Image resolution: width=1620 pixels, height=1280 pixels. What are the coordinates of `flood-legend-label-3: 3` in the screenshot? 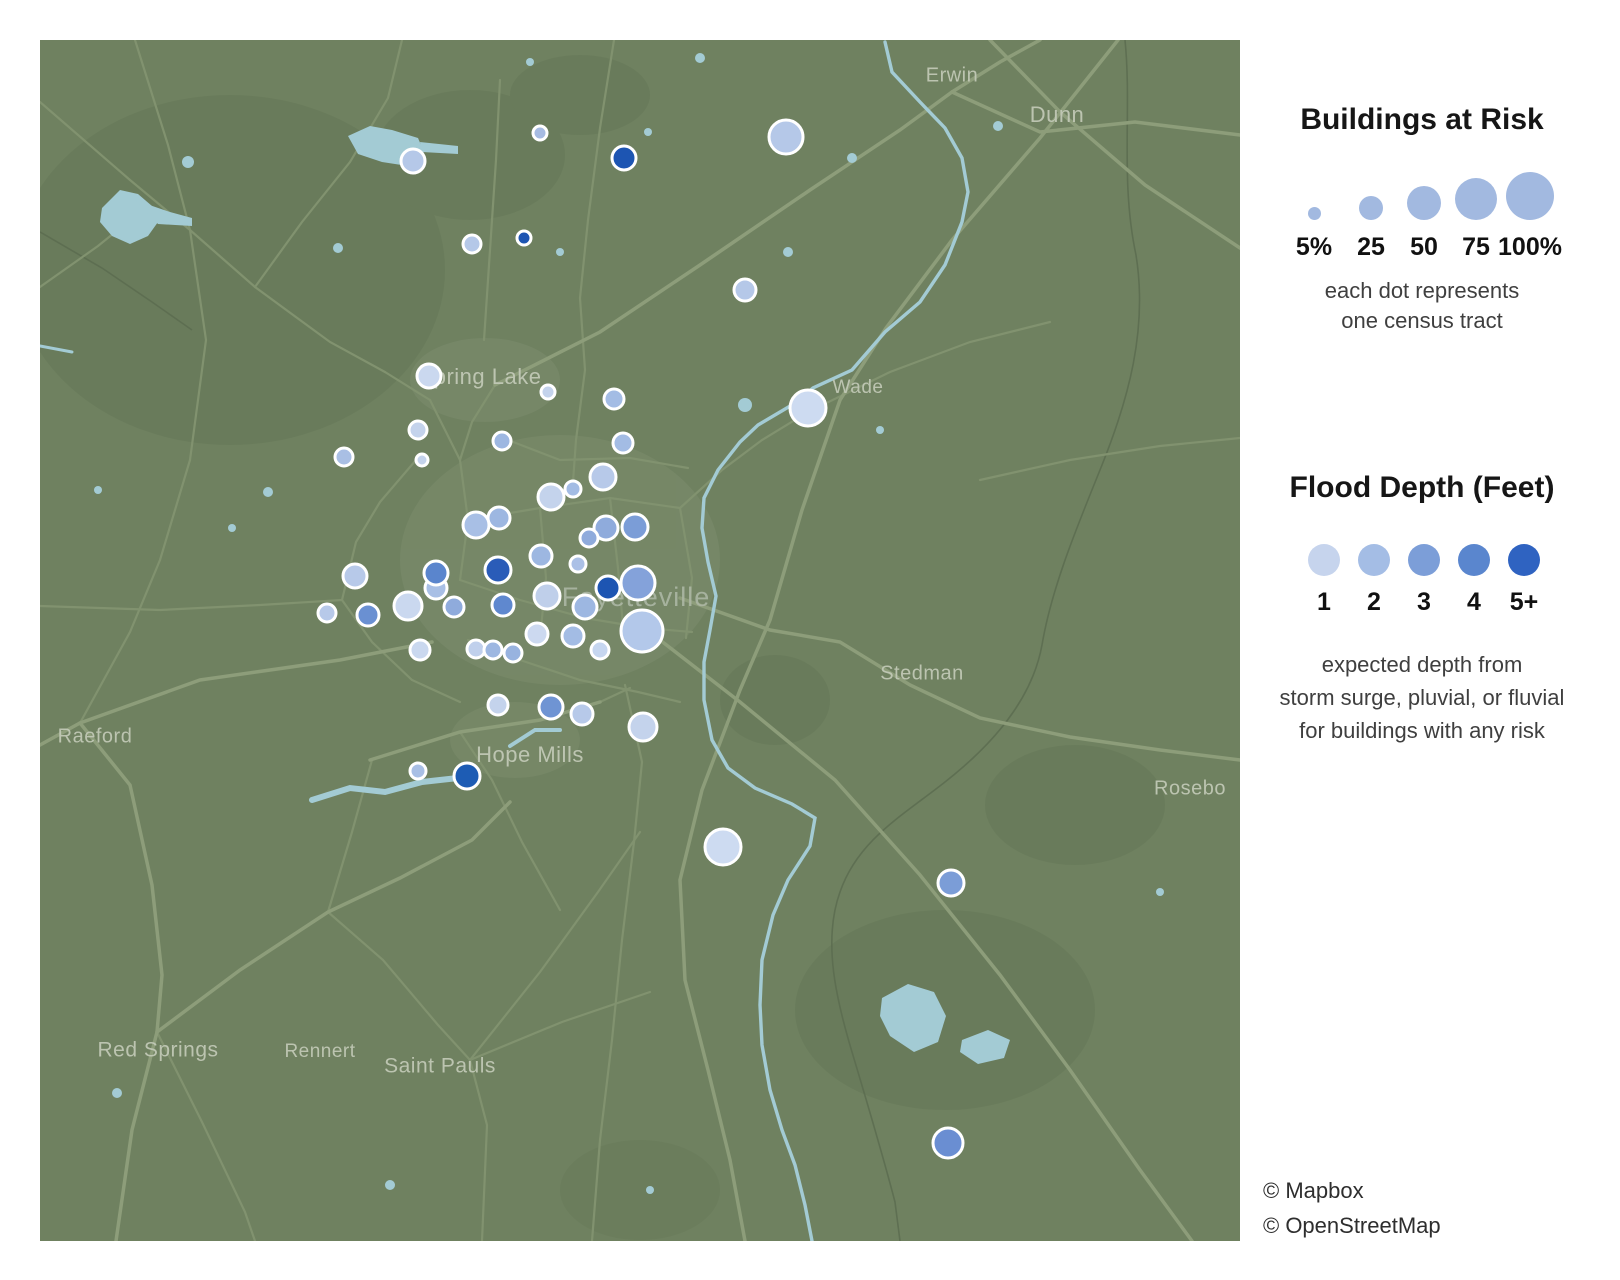 It's located at (1424, 602).